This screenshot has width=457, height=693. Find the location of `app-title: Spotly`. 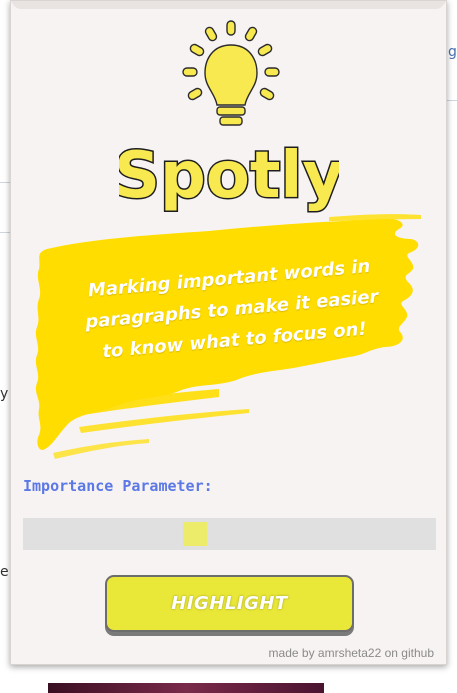

app-title: Spotly is located at coordinates (229, 176).